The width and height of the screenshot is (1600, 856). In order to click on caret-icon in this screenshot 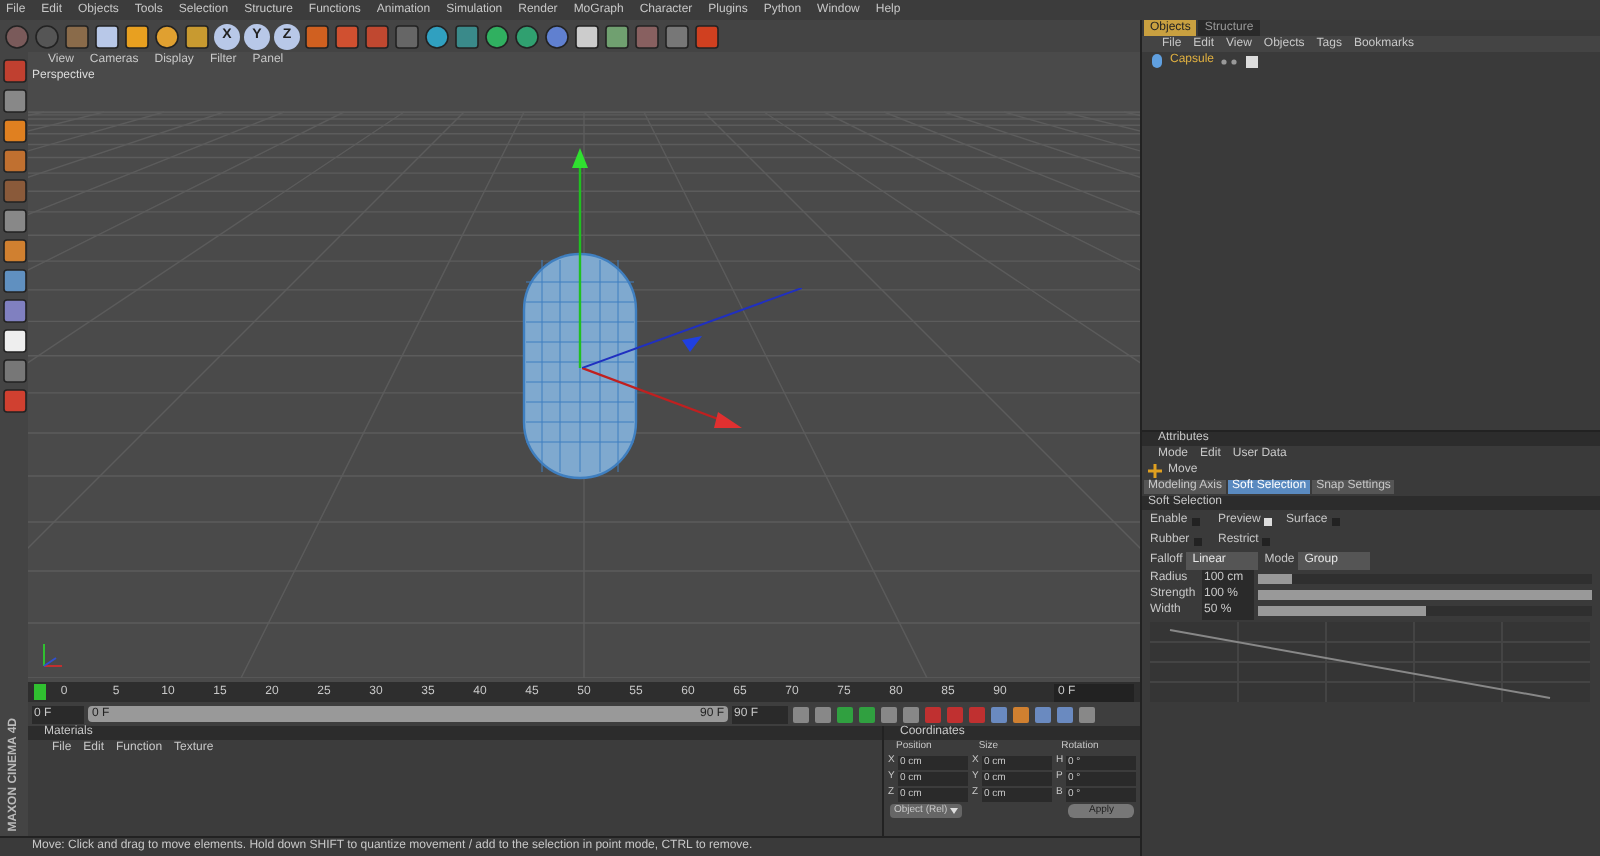, I will do `click(953, 811)`.